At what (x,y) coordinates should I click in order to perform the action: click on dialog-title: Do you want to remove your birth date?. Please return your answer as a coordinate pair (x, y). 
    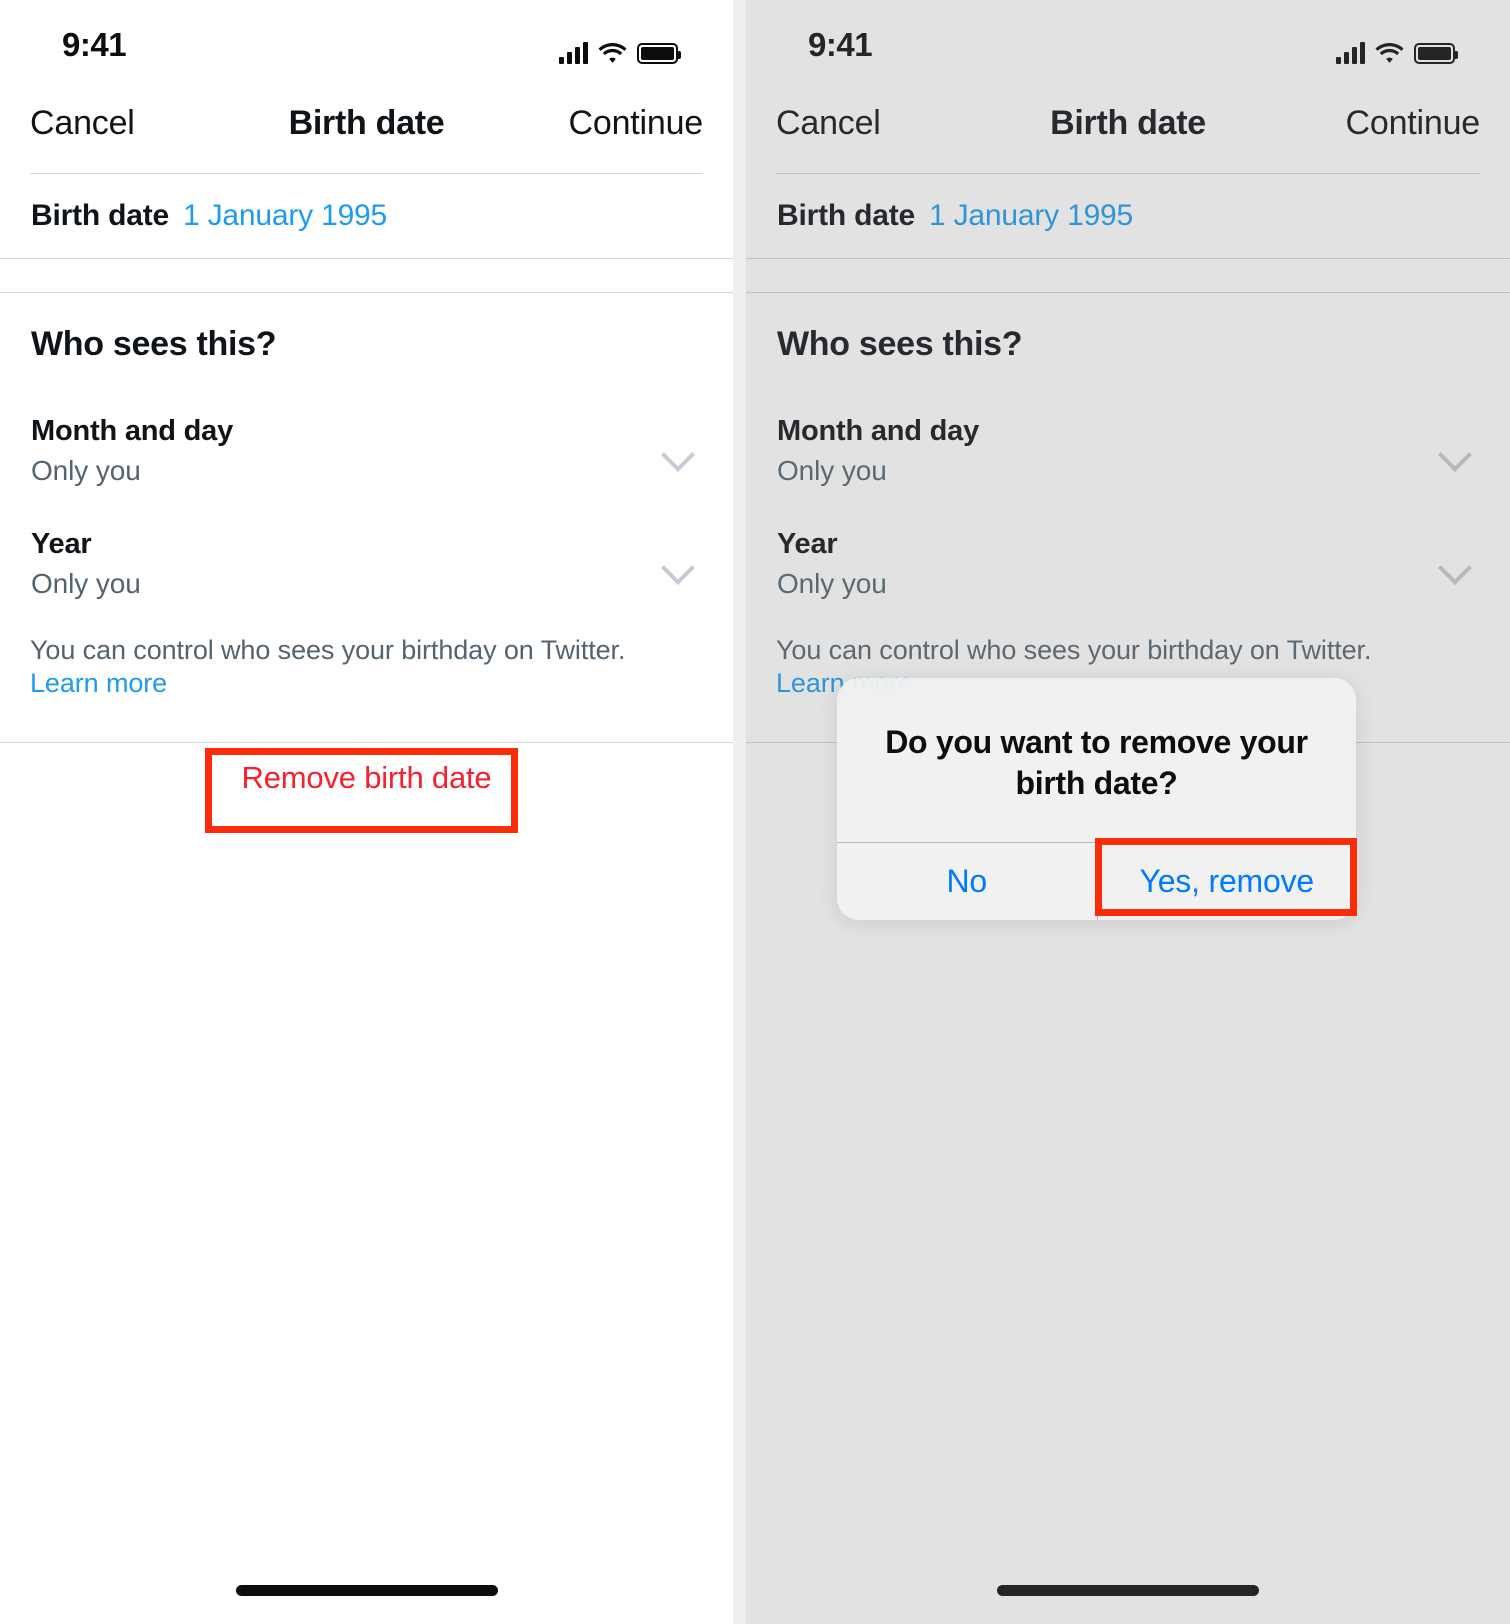
    Looking at the image, I should click on (1096, 762).